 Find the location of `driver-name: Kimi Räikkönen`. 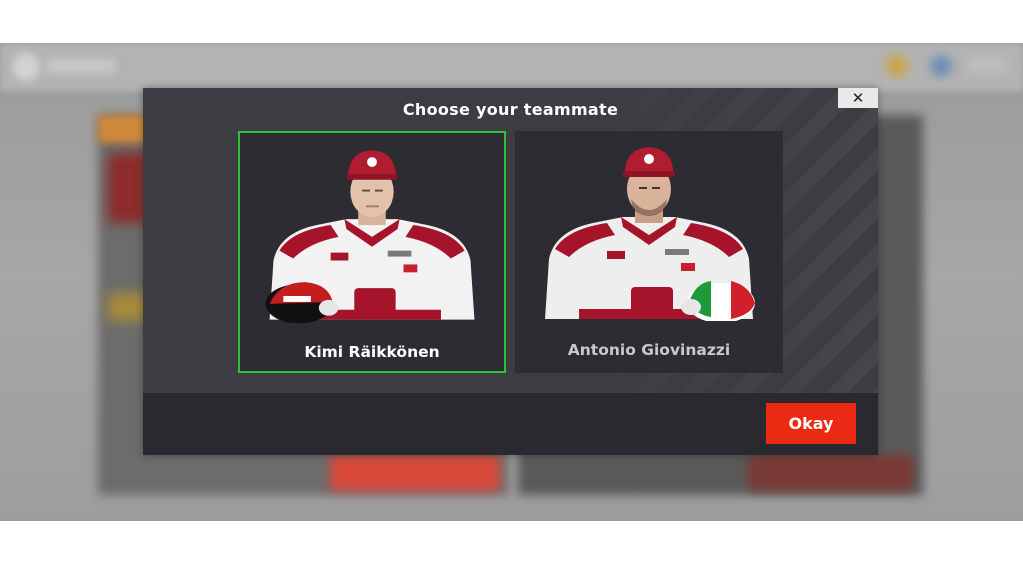

driver-name: Kimi Räikkönen is located at coordinates (372, 352).